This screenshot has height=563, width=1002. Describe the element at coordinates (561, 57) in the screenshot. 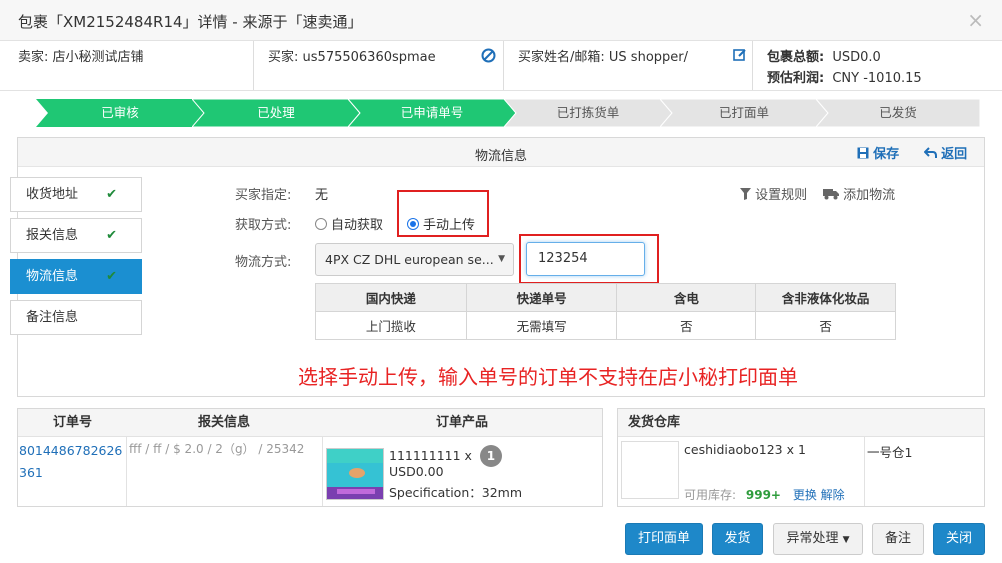

I see `buyer-name-label: 买家姓名/邮箱:` at that location.